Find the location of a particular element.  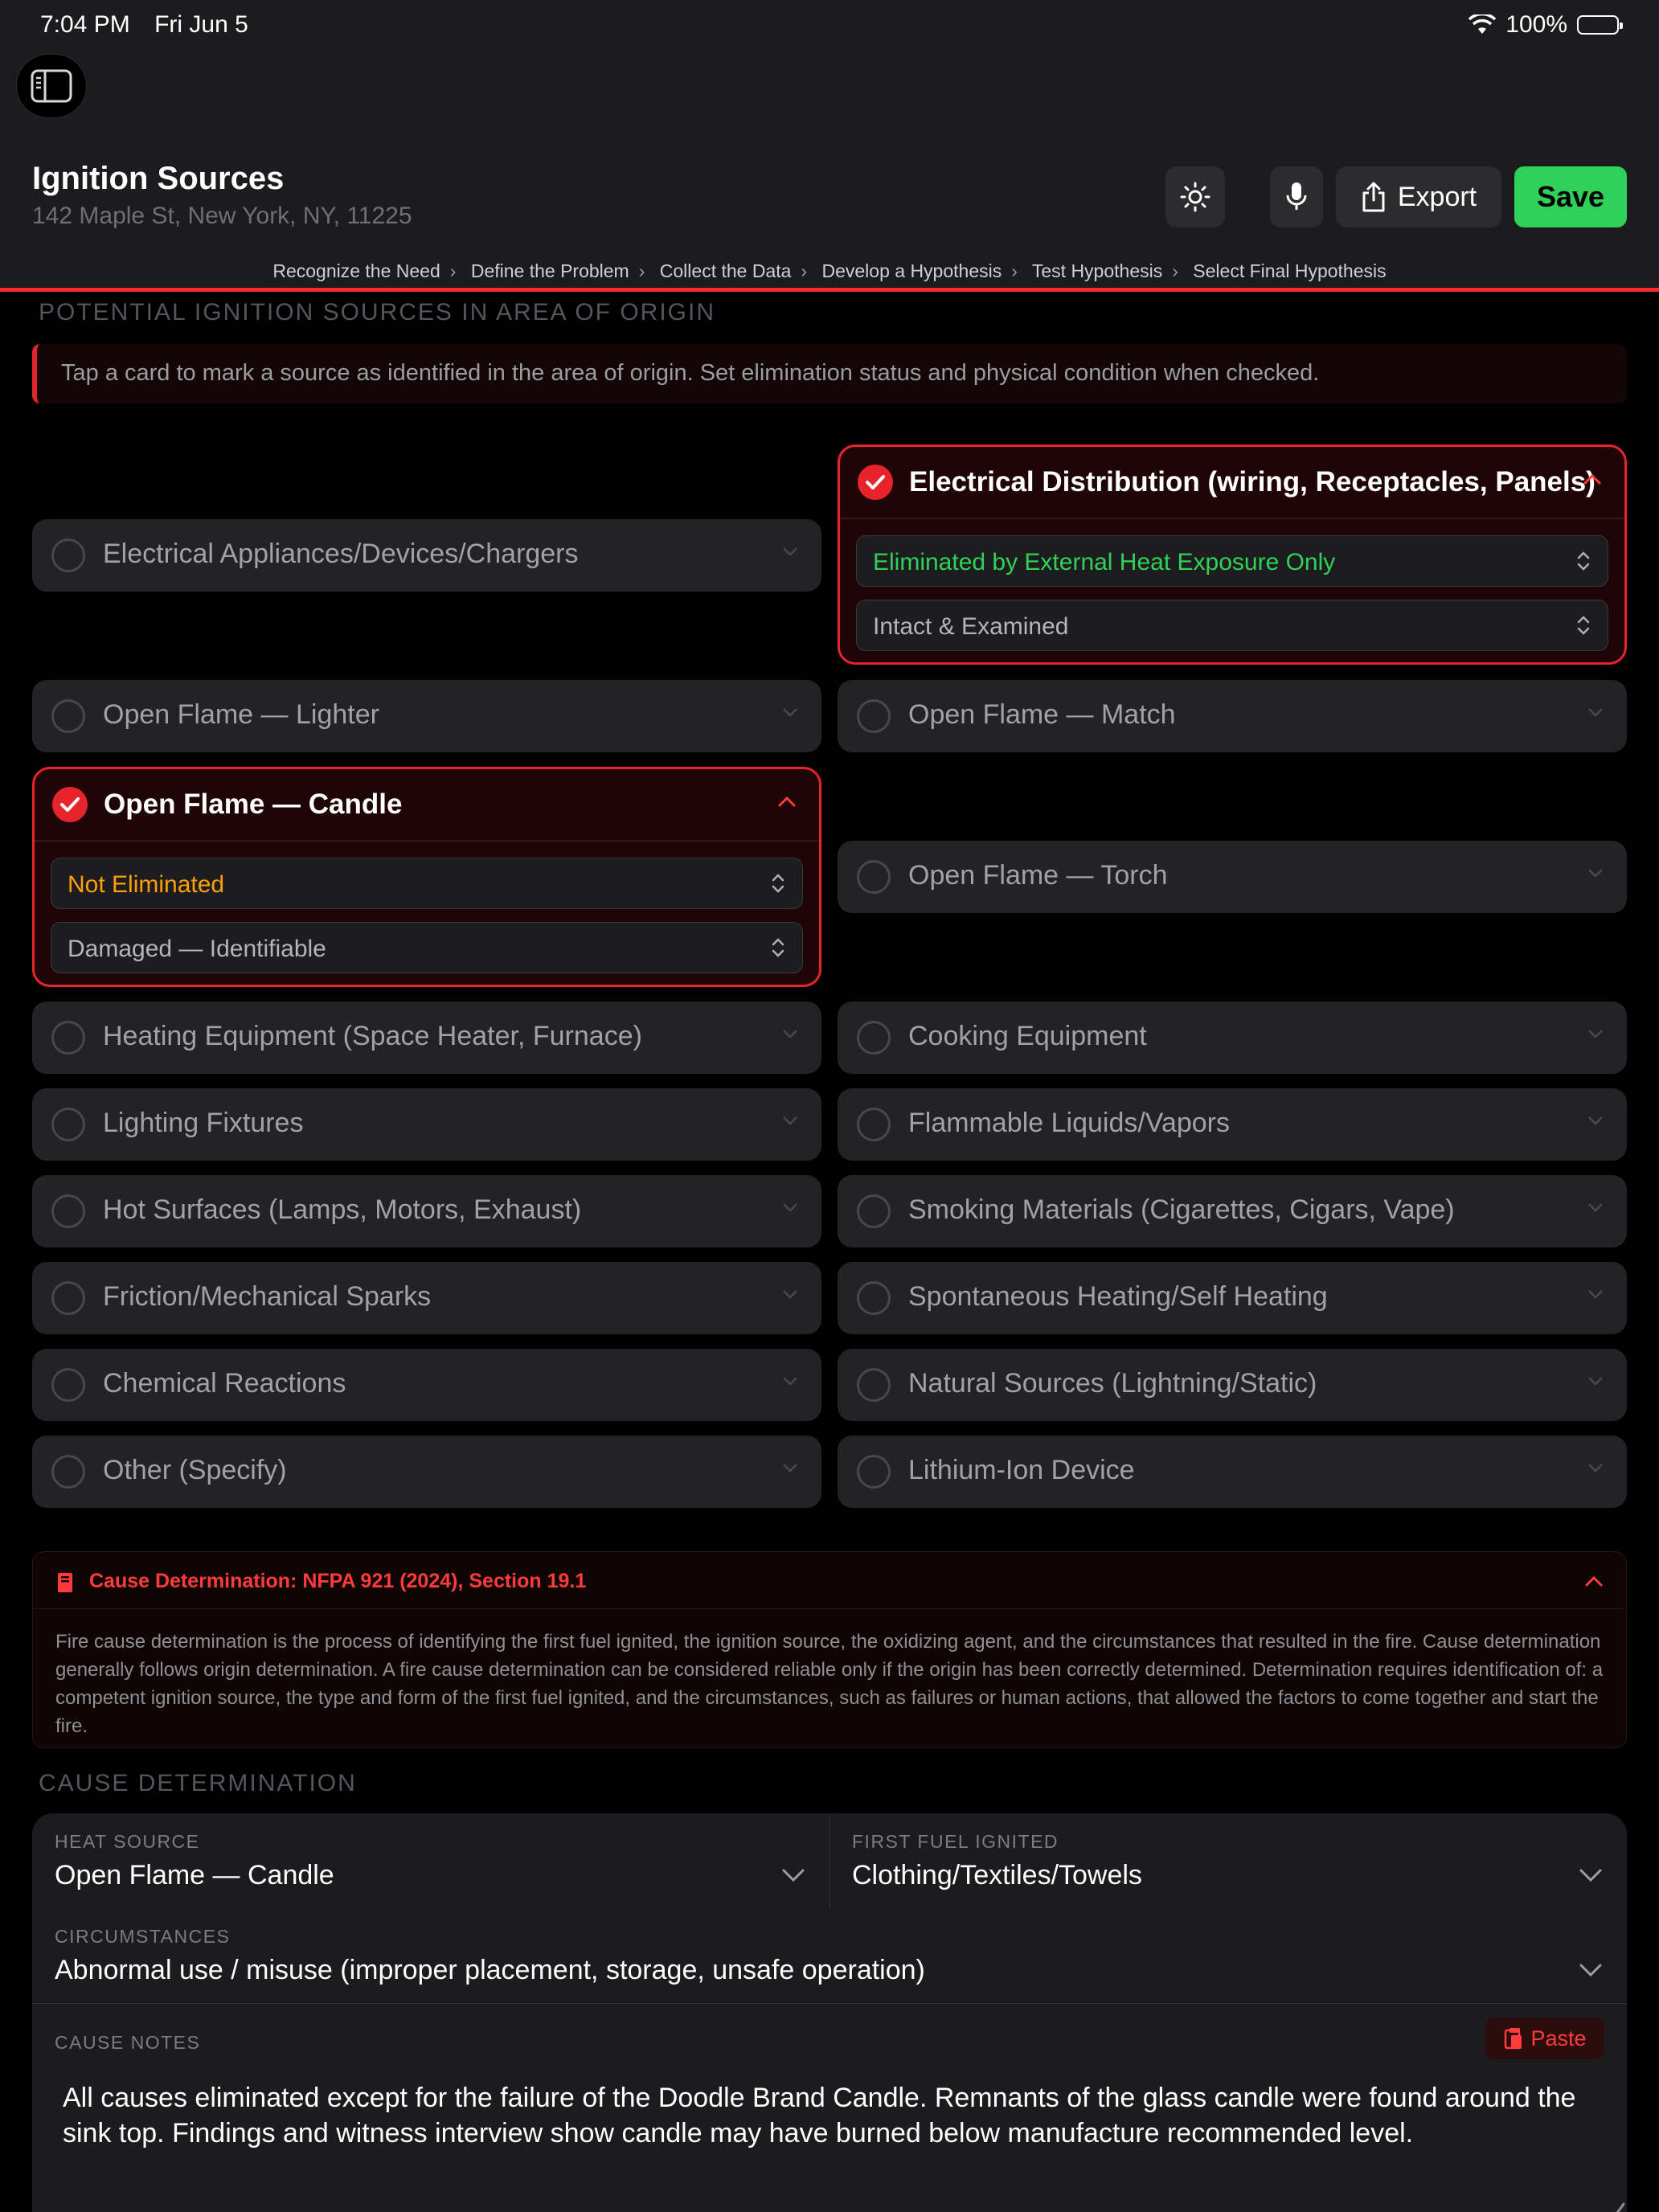

source-label: Flammable Liquids/Vapors is located at coordinates (1069, 1123).